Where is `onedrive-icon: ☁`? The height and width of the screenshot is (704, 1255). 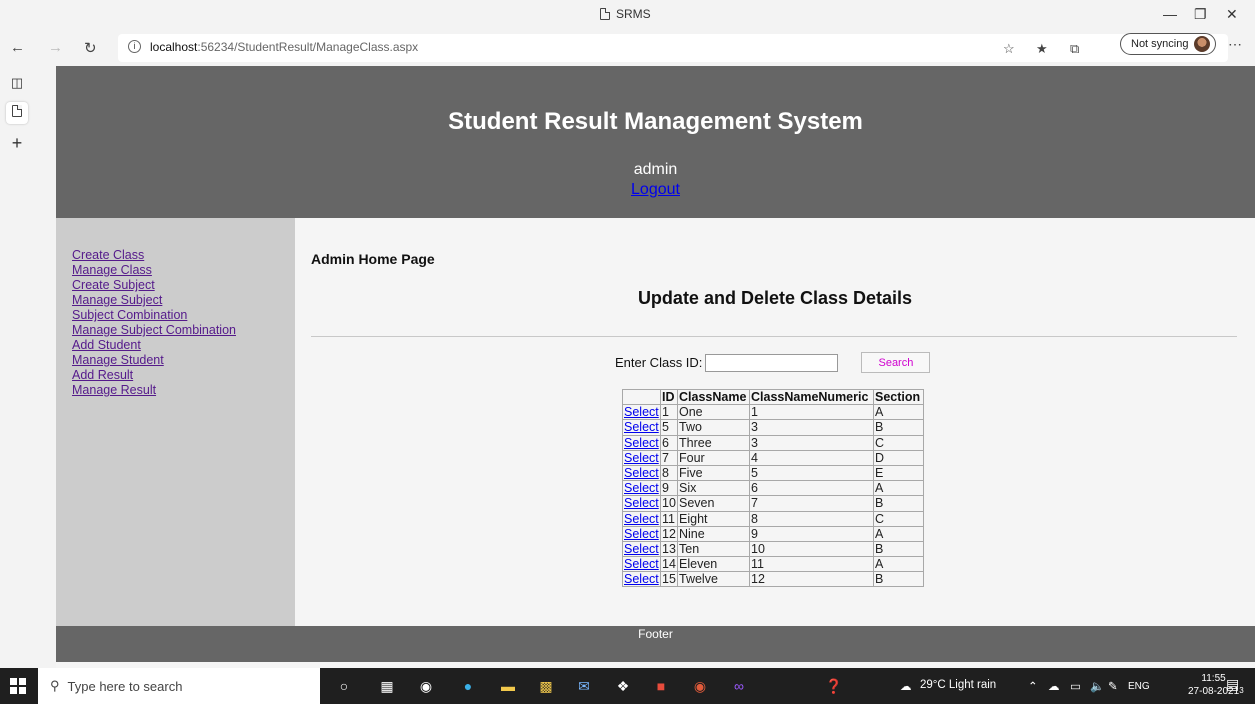
onedrive-icon: ☁ is located at coordinates (1054, 686).